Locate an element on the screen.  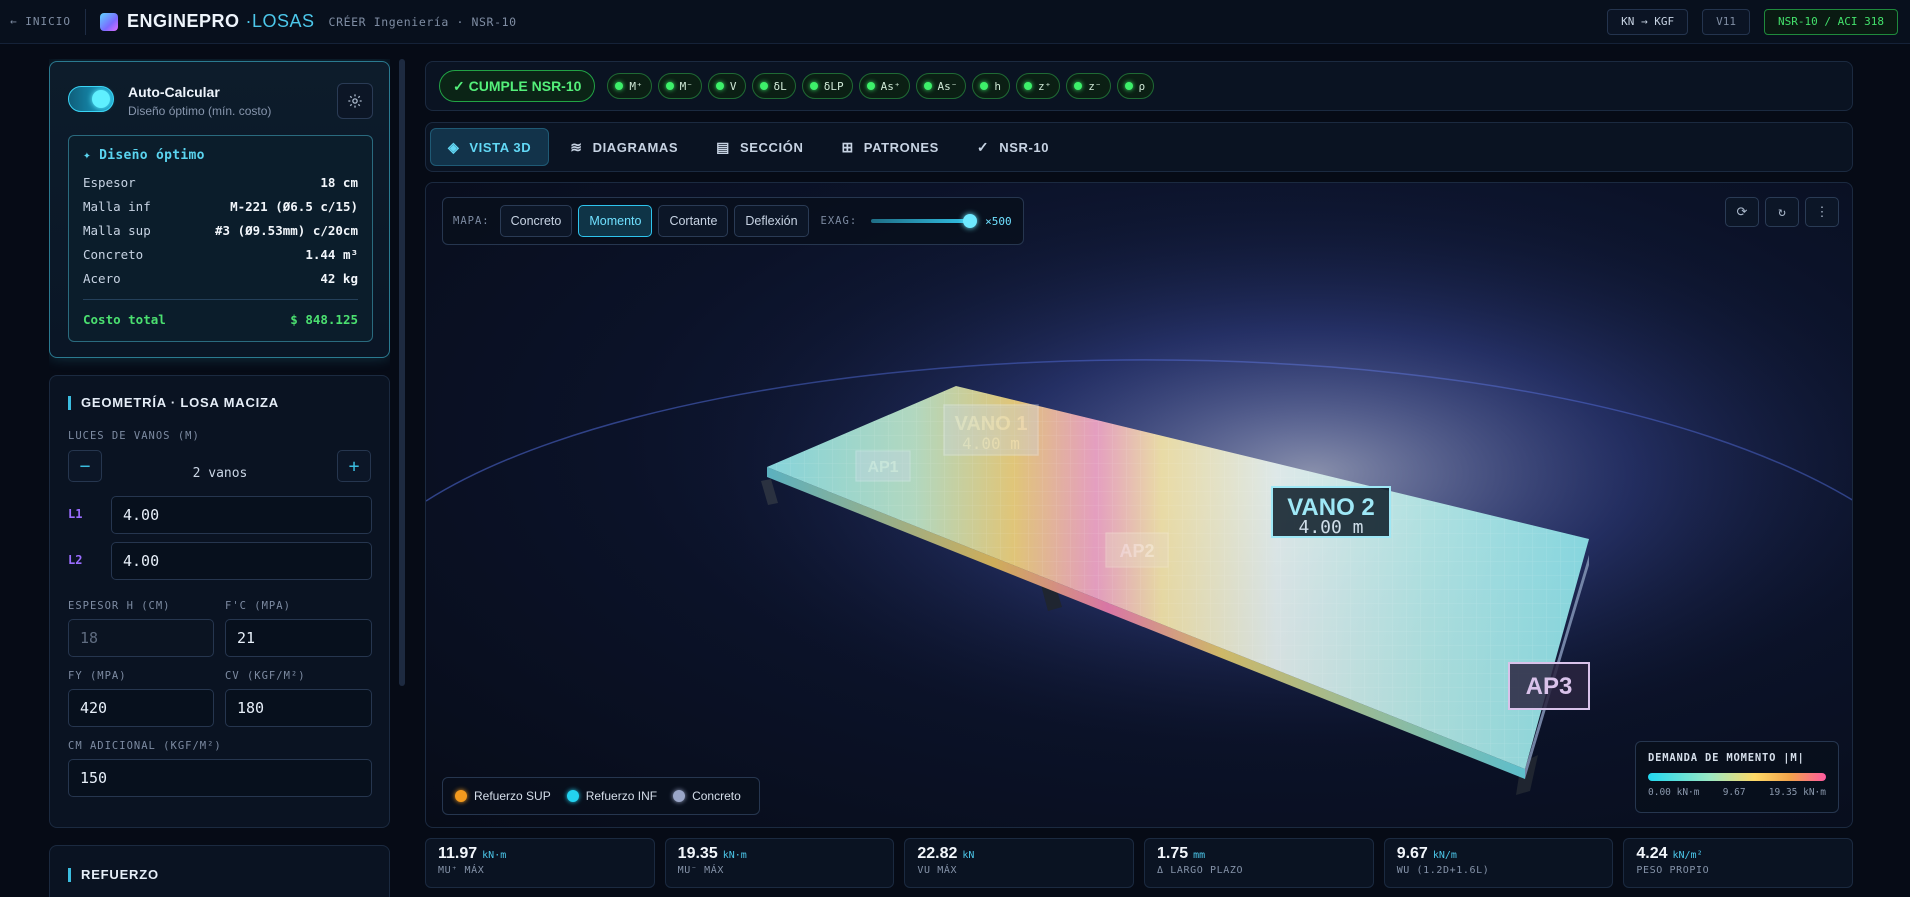
check-chip: As⁻ is located at coordinates (941, 86).